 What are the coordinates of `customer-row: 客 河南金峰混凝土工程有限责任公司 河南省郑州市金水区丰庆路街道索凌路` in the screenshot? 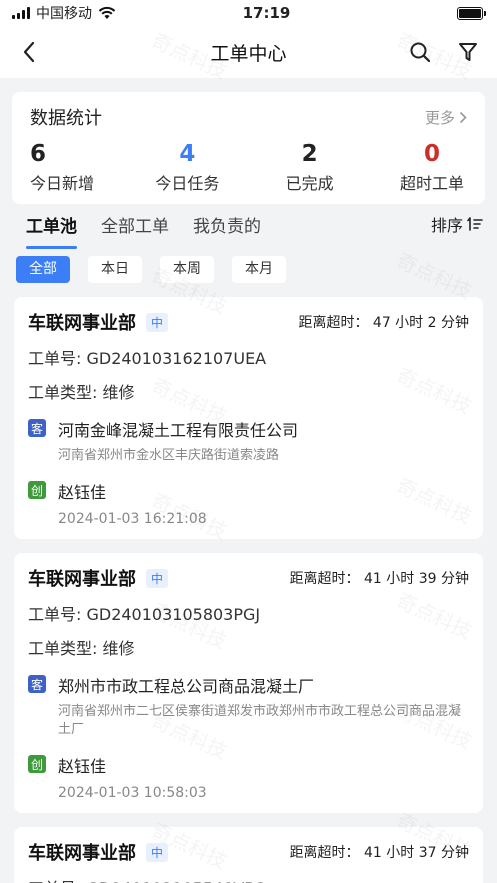 It's located at (248, 441).